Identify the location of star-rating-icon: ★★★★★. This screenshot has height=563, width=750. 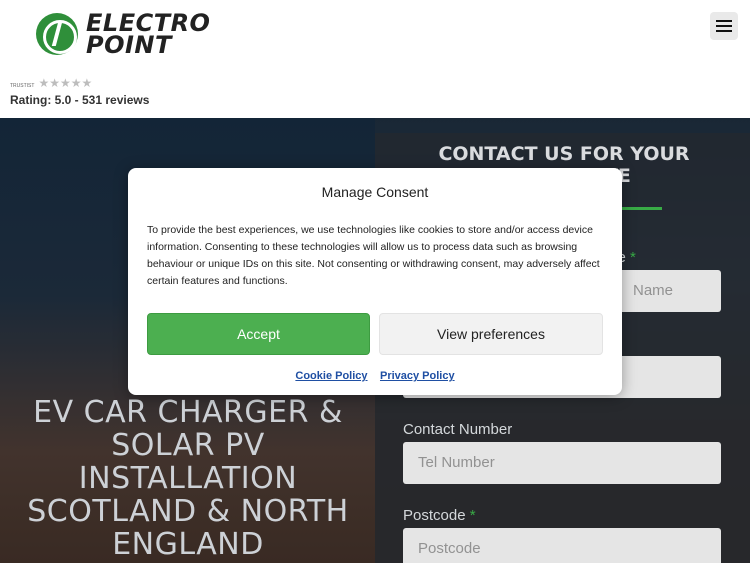
(65, 83).